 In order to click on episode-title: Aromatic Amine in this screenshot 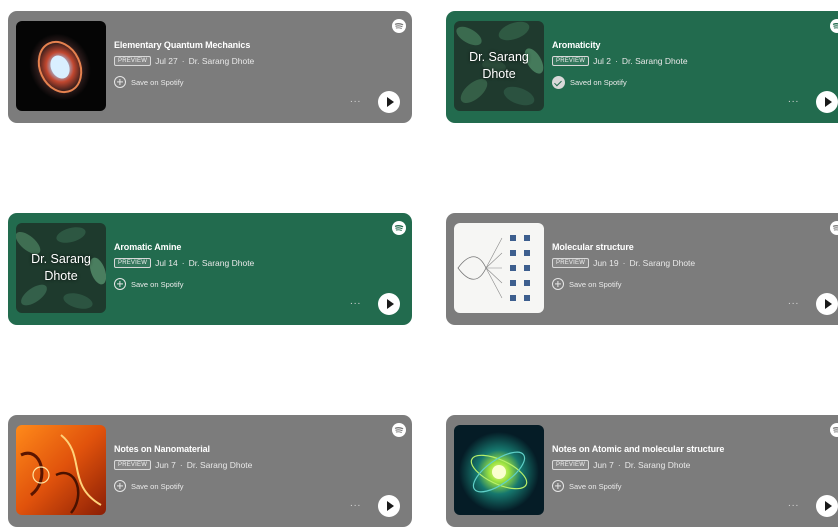, I will do `click(147, 247)`.